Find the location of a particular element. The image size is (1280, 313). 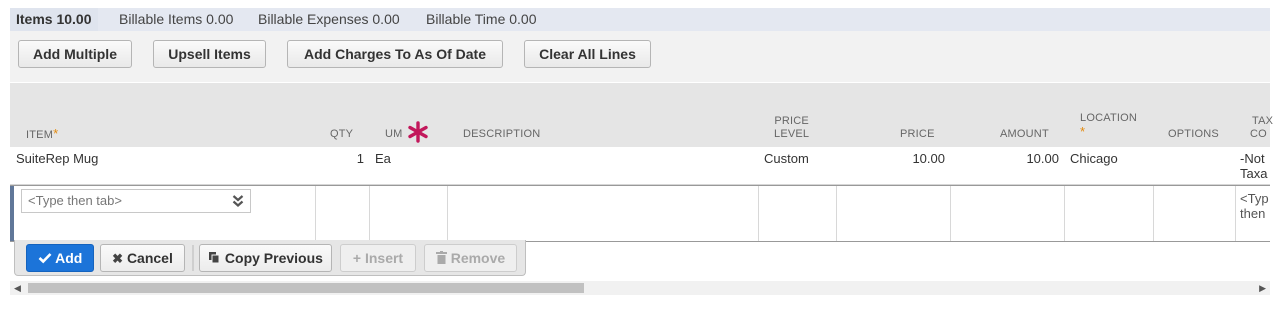

col-header-tax-code: TAX CO is located at coordinates (1261, 128).